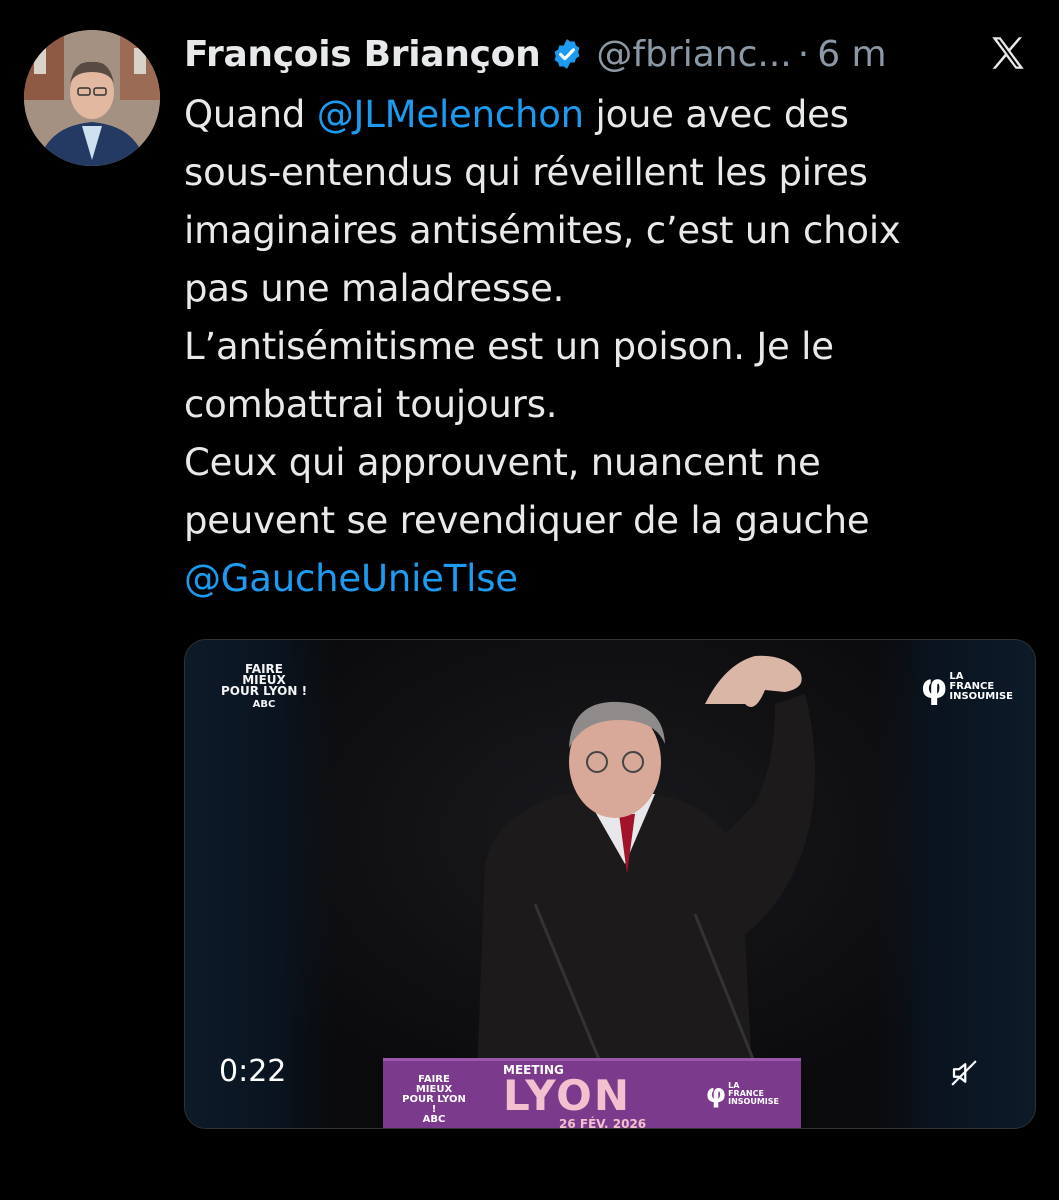 This screenshot has width=1059, height=1200. What do you see at coordinates (351, 578) in the screenshot?
I see `mention-link: @GaucheUnieTlse` at bounding box center [351, 578].